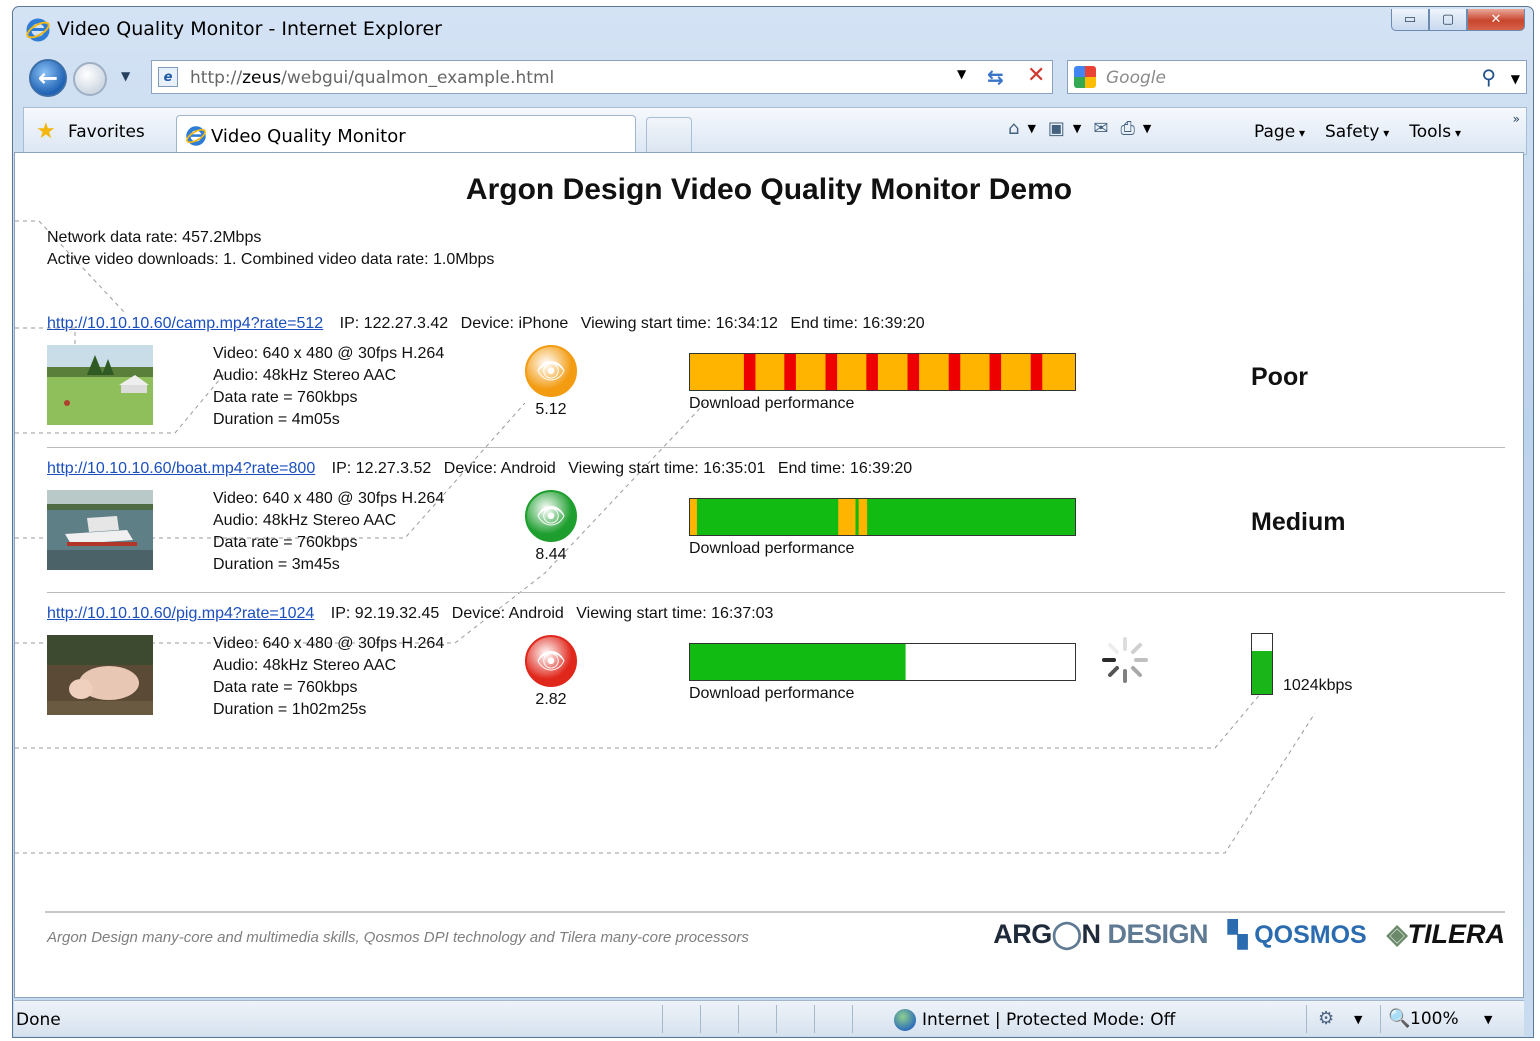  Describe the element at coordinates (1279, 377) in the screenshot. I see `quality-rating: Poor` at that location.